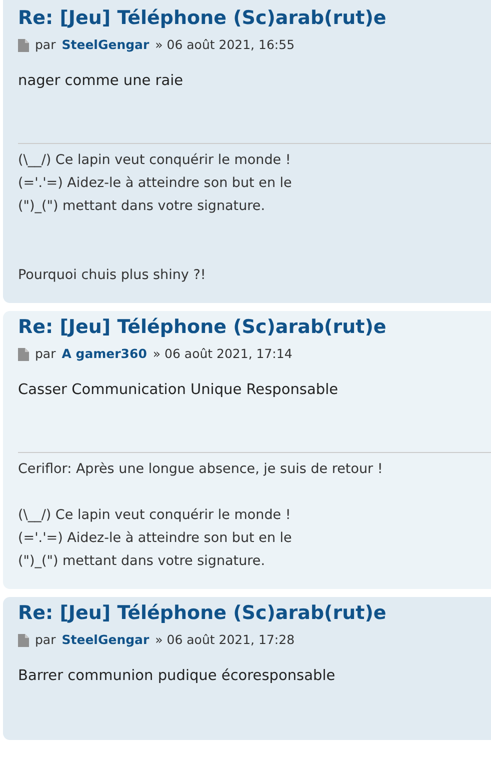 Image resolution: width=491 pixels, height=771 pixels. Describe the element at coordinates (112, 275) in the screenshot. I see `signature-line: Pourquoi chuis plus shiny ?!` at that location.